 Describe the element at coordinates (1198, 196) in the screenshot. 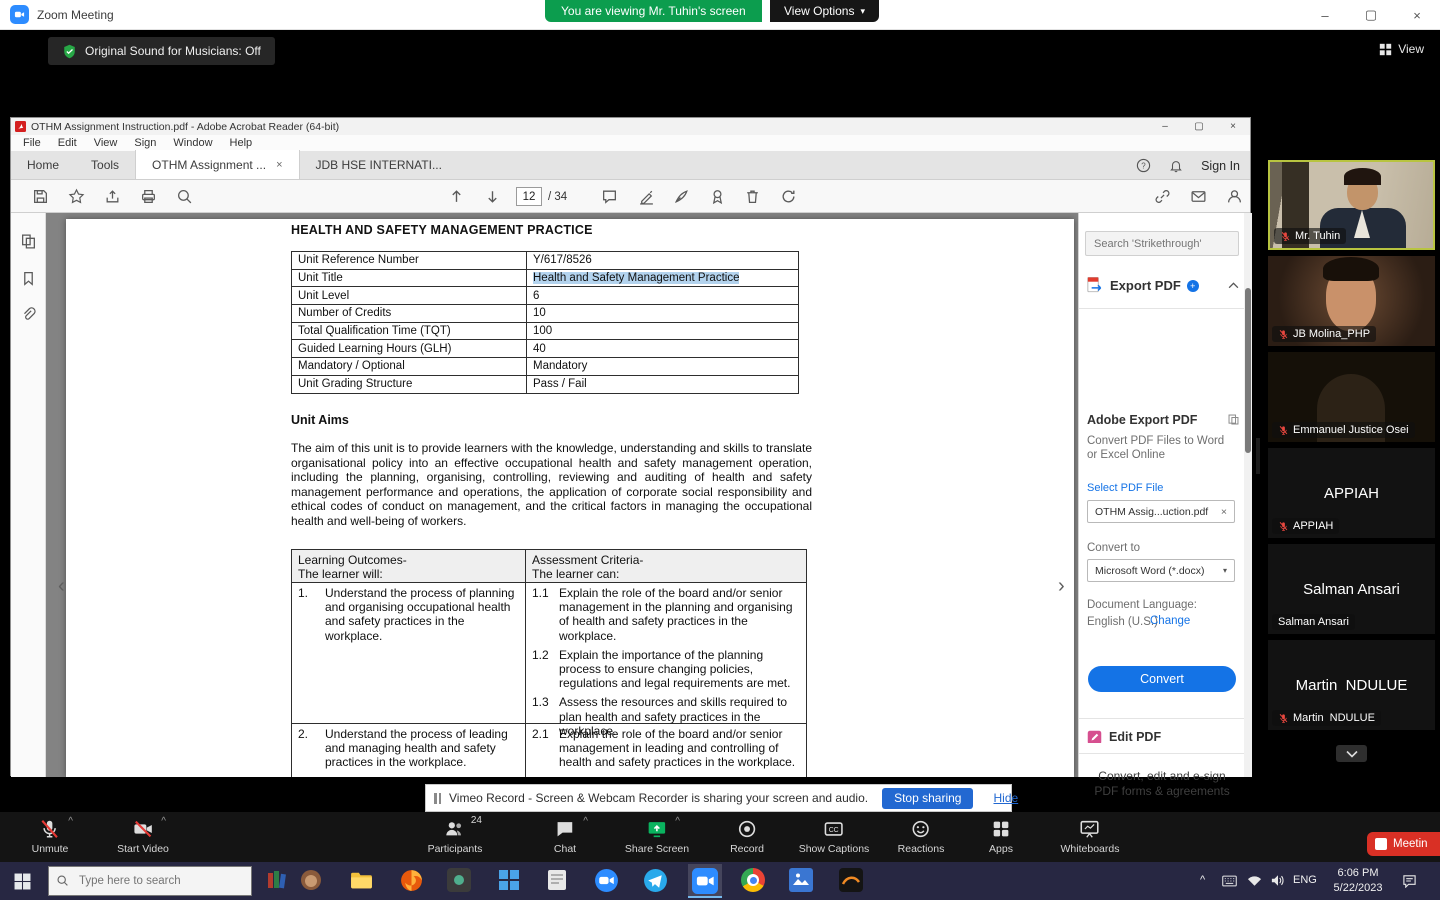

I see `email-icon` at that location.